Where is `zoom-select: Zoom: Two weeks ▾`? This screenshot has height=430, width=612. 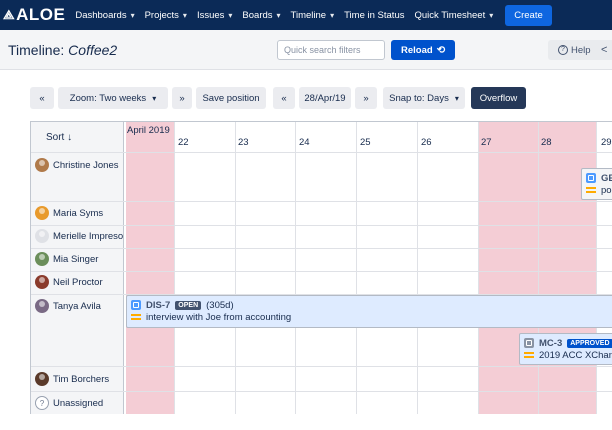
zoom-select: Zoom: Two weeks ▾ is located at coordinates (113, 98).